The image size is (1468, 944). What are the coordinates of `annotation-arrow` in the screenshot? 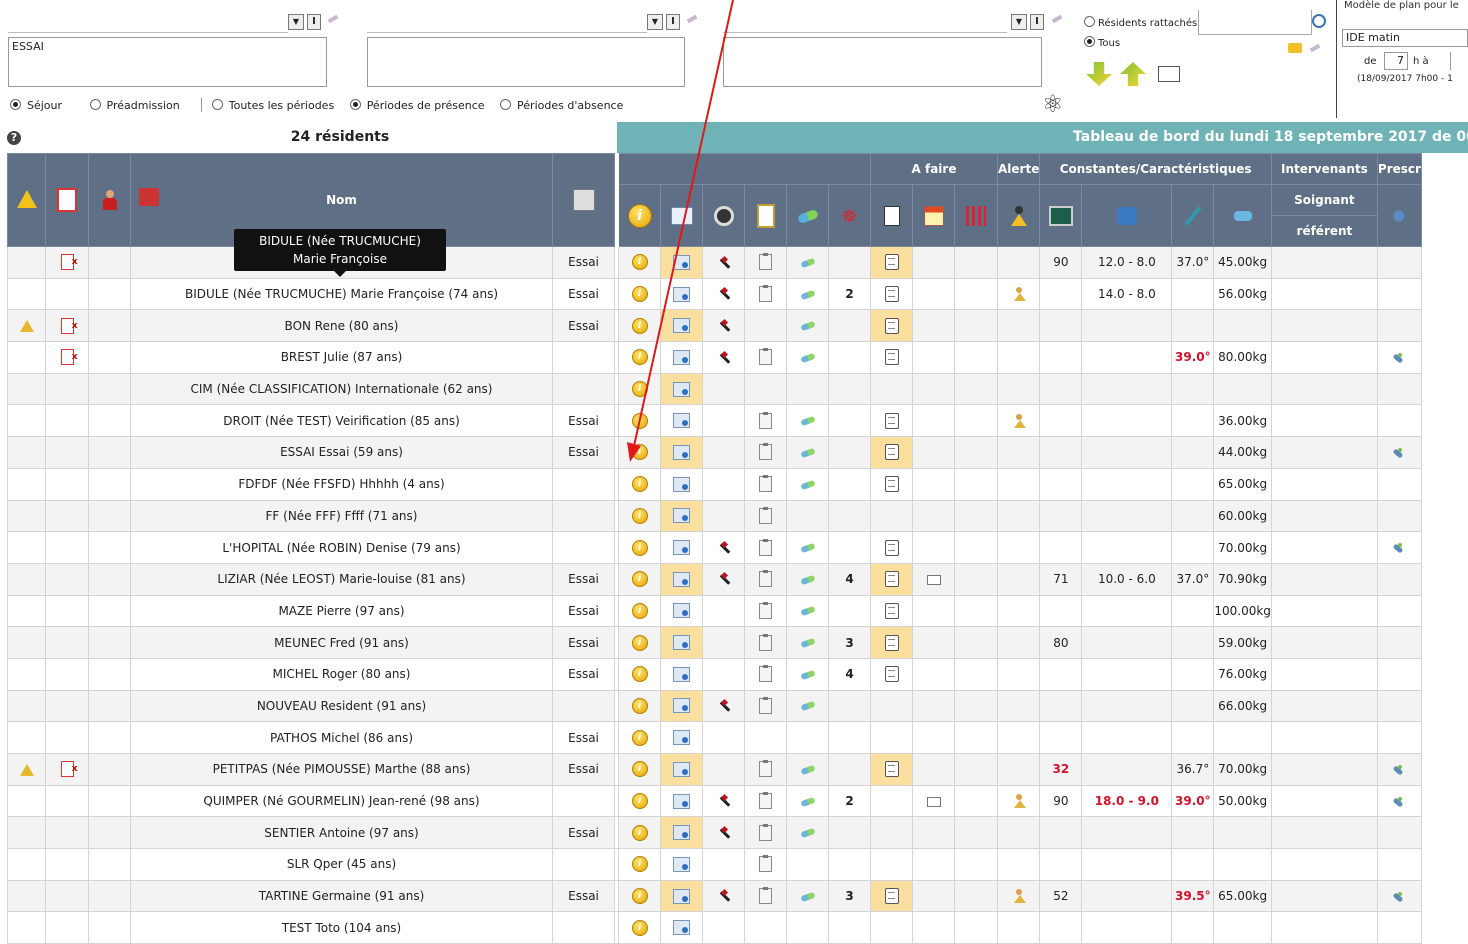 It's located at (680, 231).